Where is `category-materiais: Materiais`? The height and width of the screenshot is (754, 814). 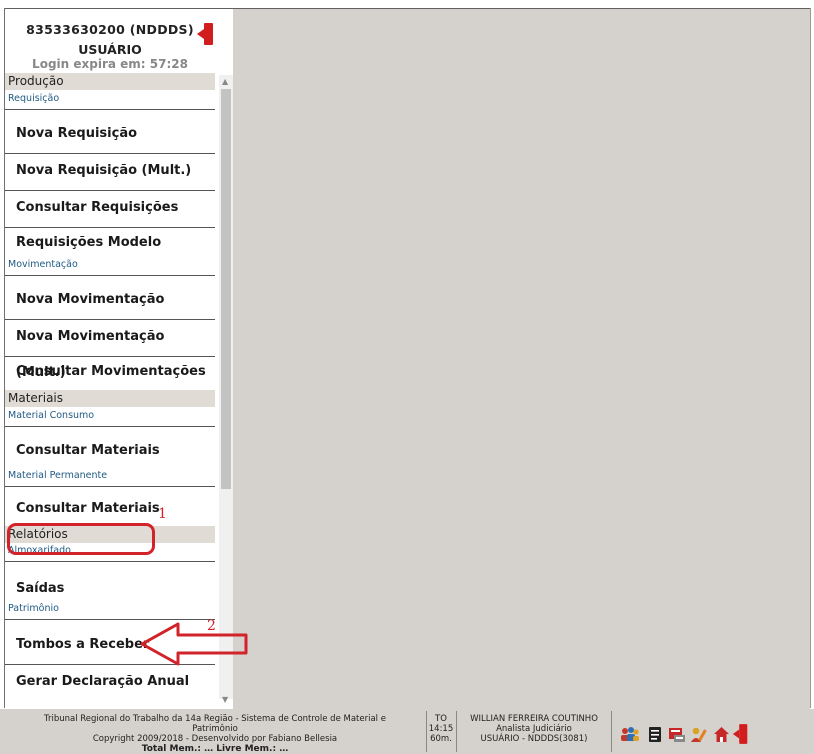 category-materiais: Materiais is located at coordinates (110, 398).